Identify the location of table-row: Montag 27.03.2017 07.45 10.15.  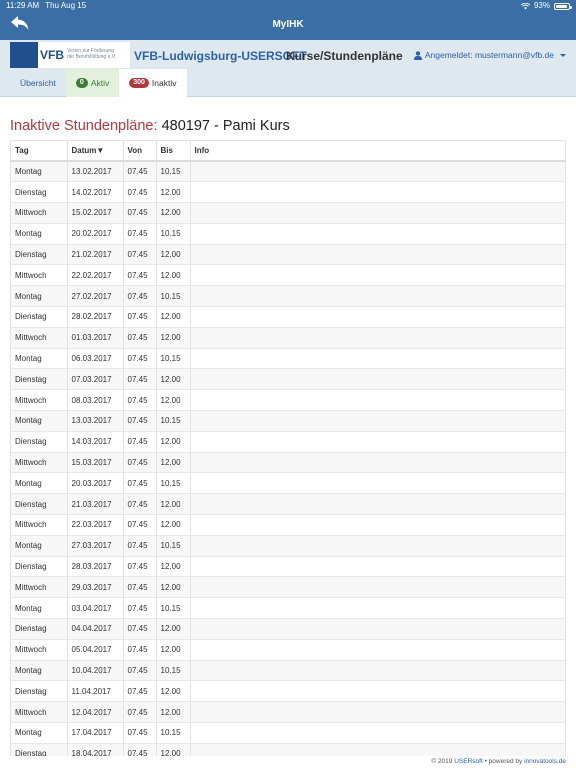
(288, 545).